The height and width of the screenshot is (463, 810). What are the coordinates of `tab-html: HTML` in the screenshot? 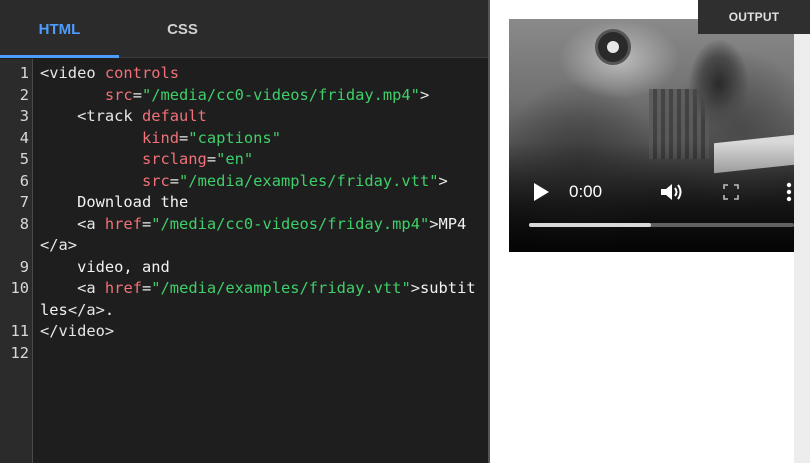 It's located at (59, 29).